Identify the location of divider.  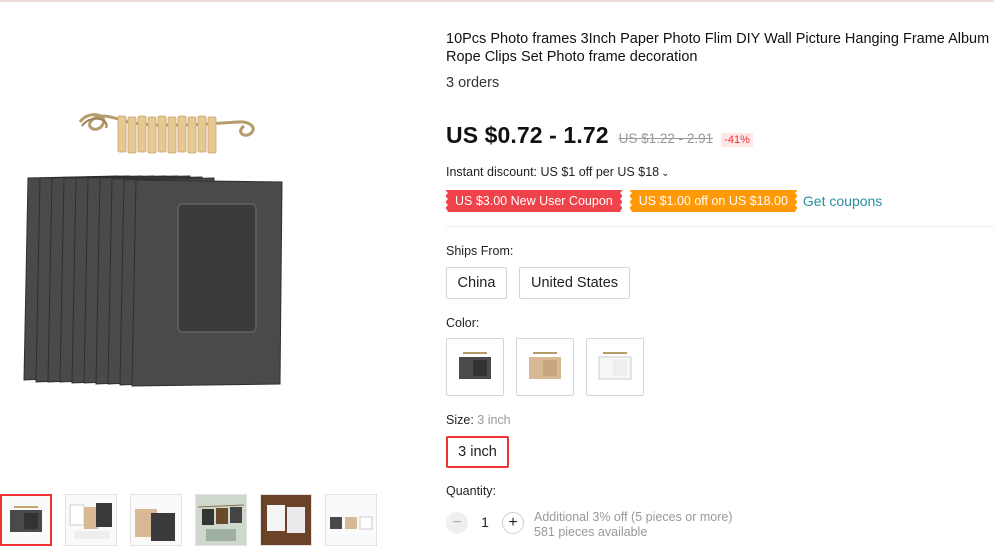
(720, 226).